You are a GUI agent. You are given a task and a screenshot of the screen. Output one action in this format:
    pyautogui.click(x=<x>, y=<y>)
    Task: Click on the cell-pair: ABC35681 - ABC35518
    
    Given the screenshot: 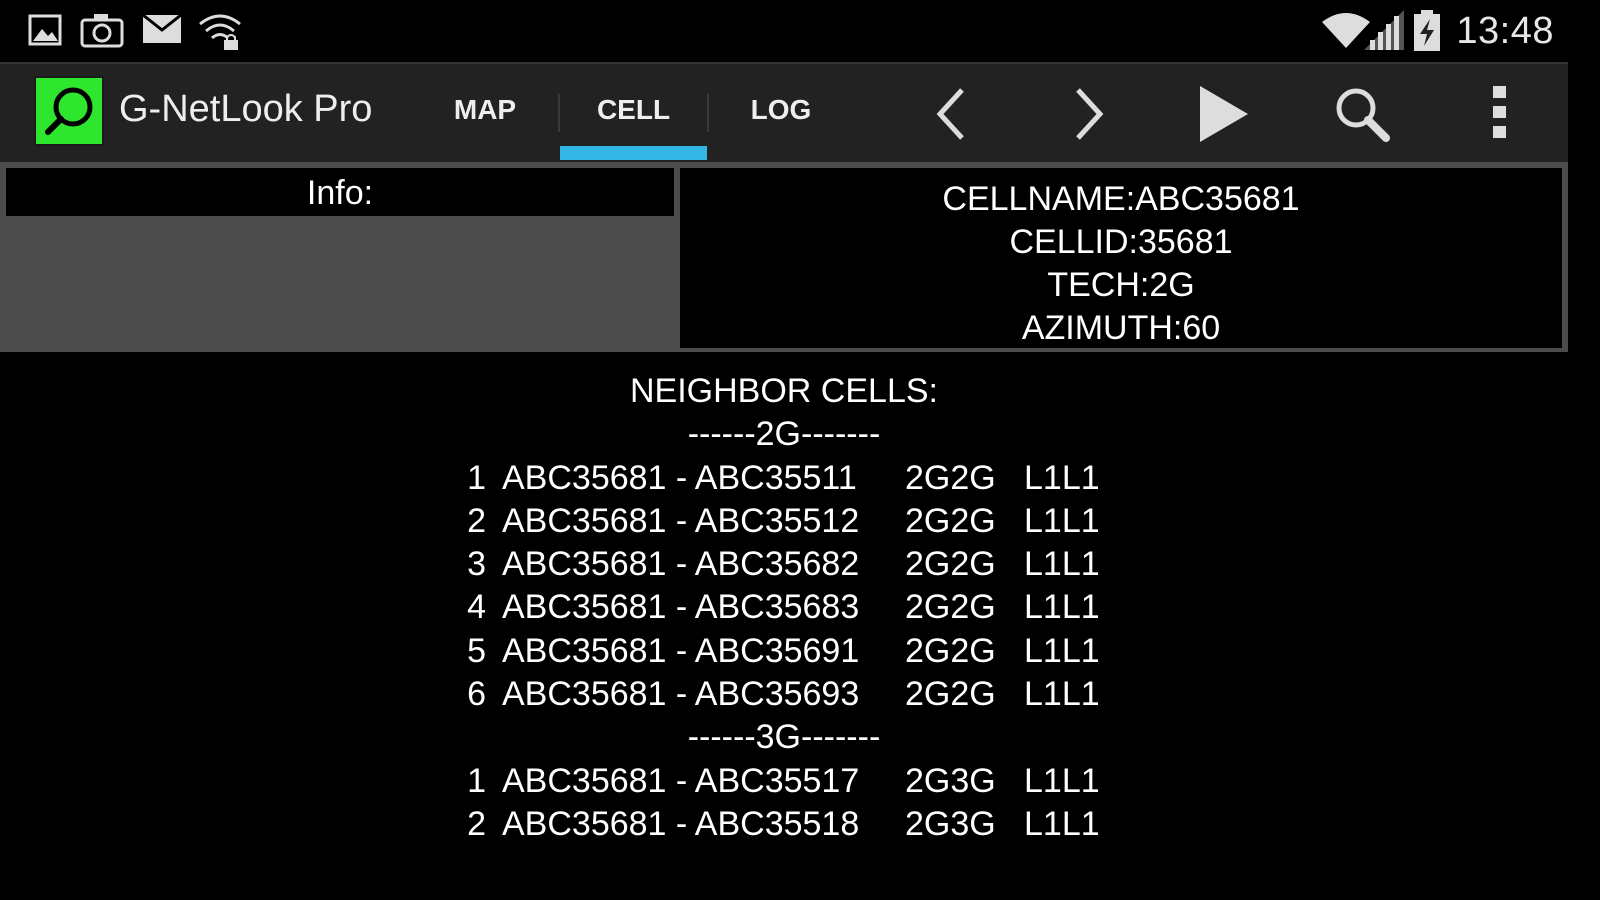 What is the action you would take?
    pyautogui.click(x=681, y=823)
    